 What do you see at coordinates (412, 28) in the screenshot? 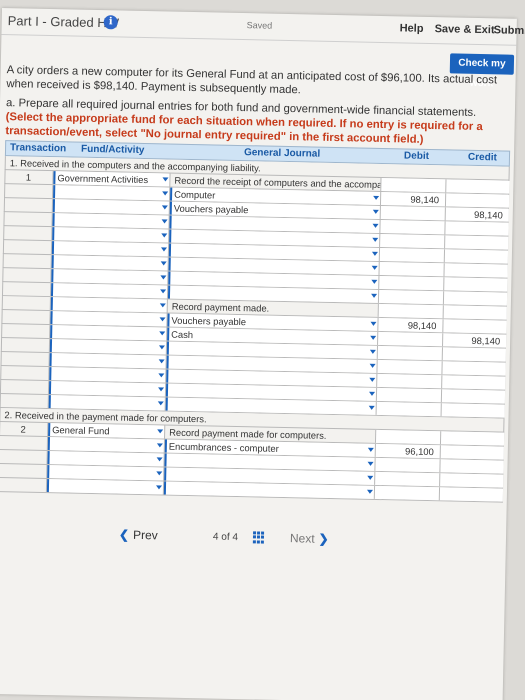
I see `help-link: Help` at bounding box center [412, 28].